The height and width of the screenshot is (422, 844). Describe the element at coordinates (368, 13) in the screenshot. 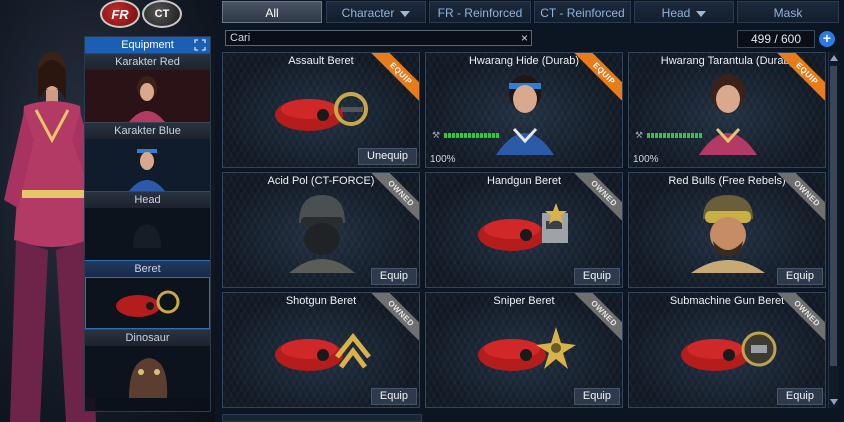

I see `tab-character-label: Character` at that location.